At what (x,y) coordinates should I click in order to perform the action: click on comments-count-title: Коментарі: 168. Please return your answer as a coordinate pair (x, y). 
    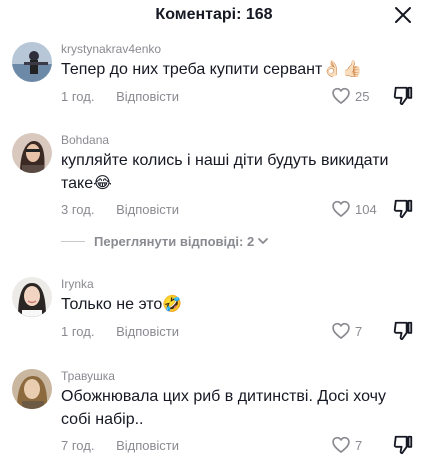
    Looking at the image, I should click on (214, 14).